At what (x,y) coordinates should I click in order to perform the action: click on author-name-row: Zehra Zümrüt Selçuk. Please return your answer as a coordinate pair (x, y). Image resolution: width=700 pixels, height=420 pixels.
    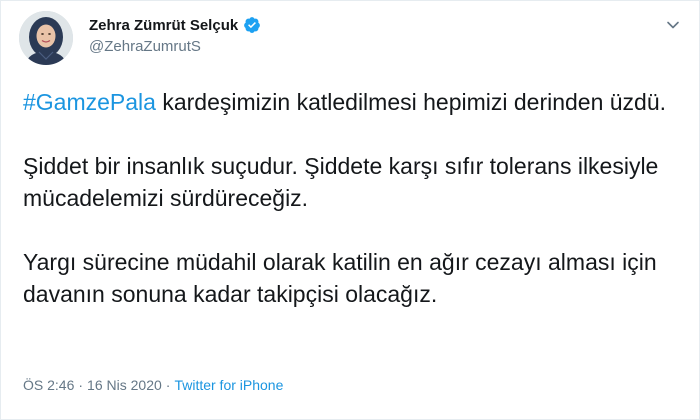
    Looking at the image, I should click on (175, 25).